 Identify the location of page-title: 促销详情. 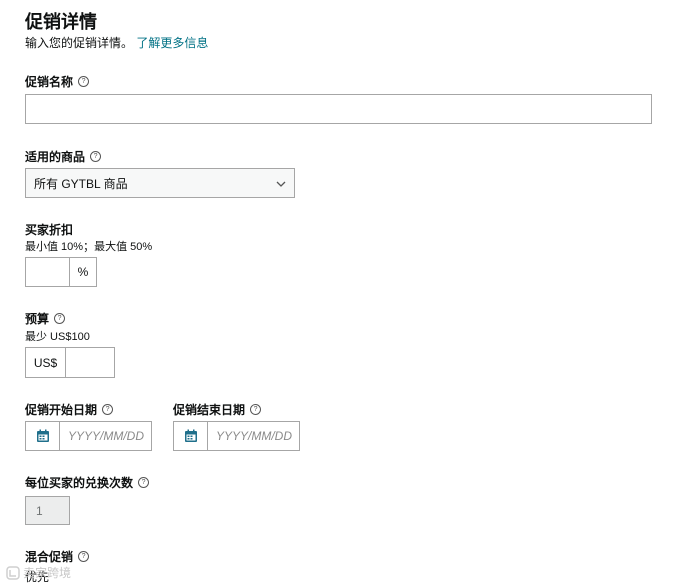
(61, 22).